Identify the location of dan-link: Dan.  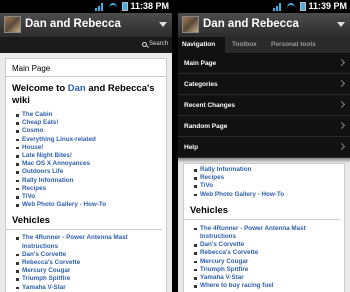
(77, 88).